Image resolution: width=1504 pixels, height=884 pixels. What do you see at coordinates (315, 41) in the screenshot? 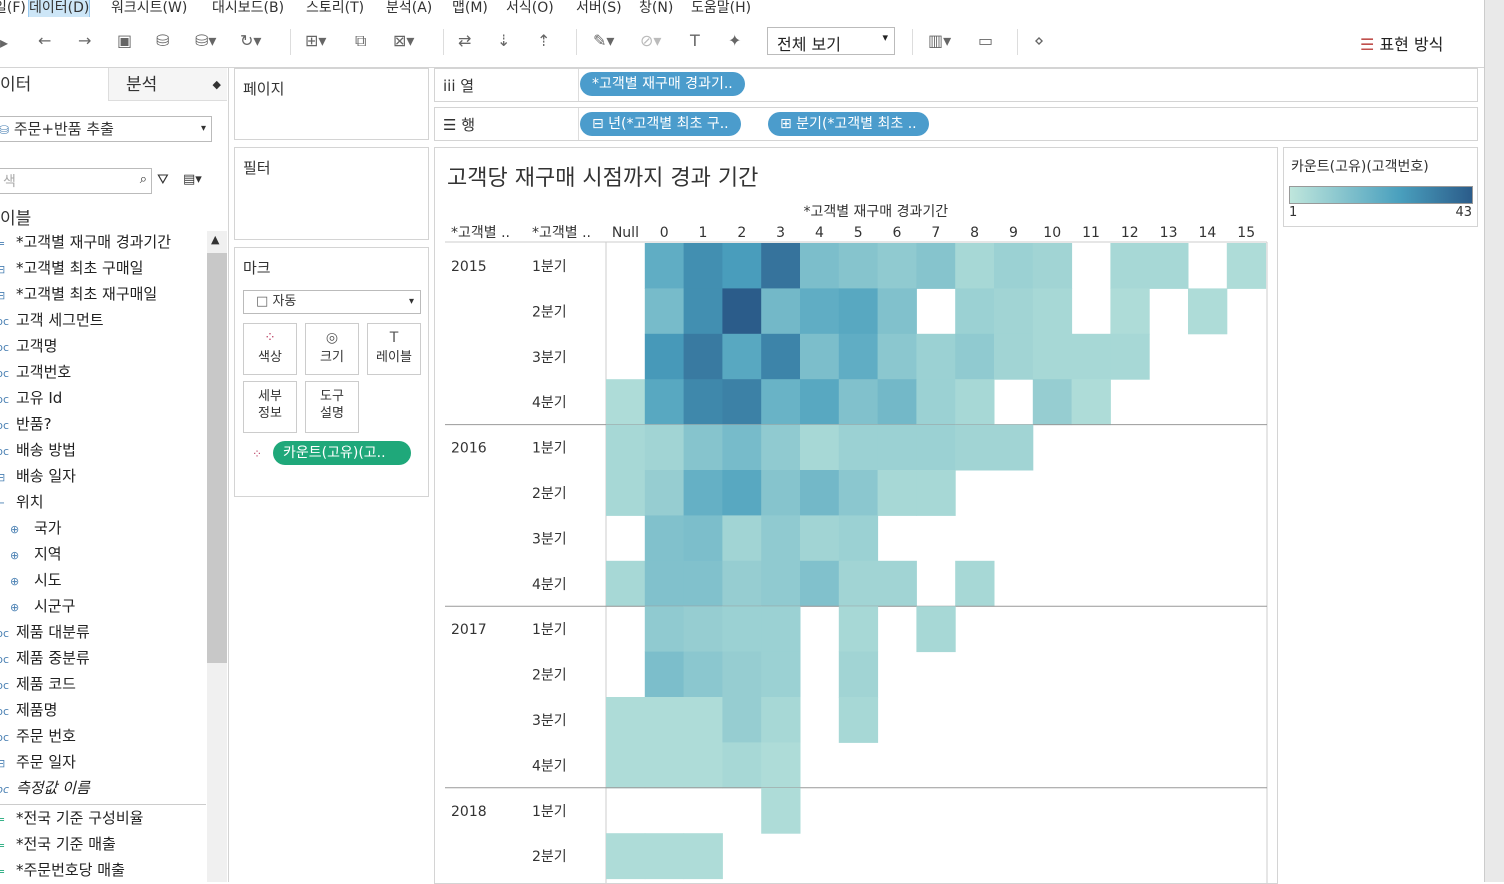
I see `new-worksheet-icon: ⊞▾` at bounding box center [315, 41].